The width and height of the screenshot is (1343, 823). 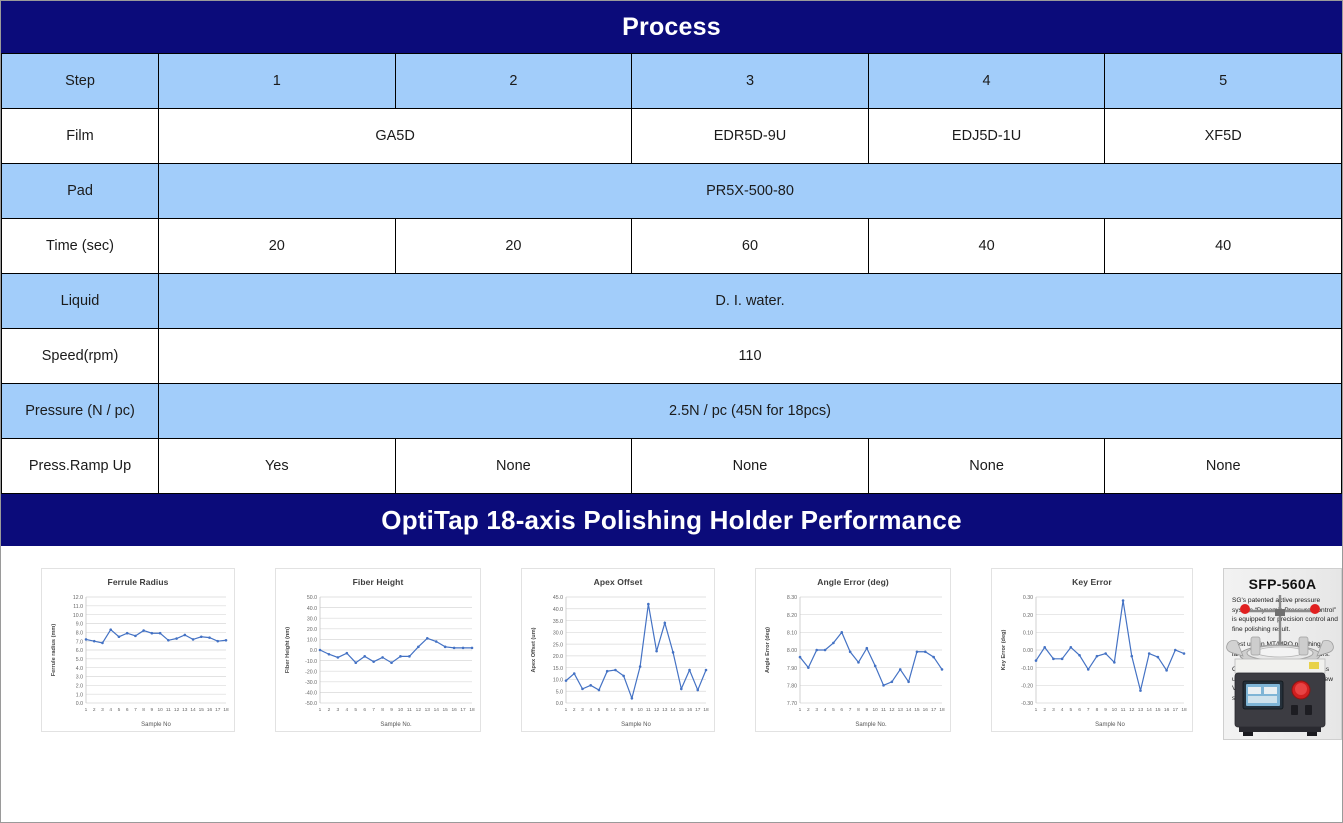 What do you see at coordinates (566, 710) in the screenshot?
I see `x-tick-label: 1` at bounding box center [566, 710].